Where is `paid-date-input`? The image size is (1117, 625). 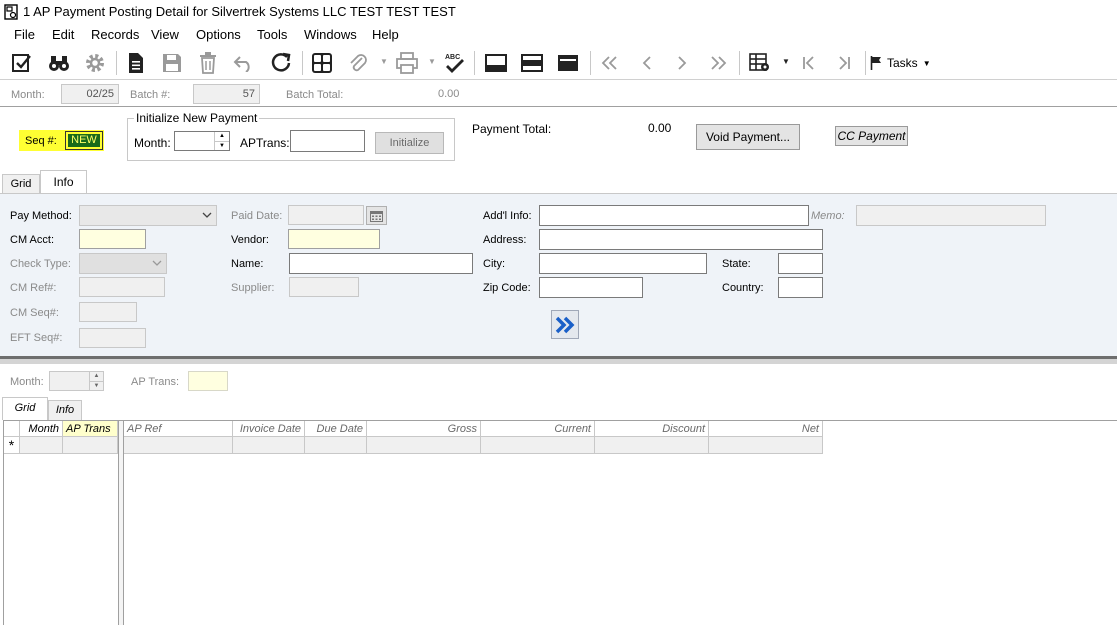 paid-date-input is located at coordinates (326, 215).